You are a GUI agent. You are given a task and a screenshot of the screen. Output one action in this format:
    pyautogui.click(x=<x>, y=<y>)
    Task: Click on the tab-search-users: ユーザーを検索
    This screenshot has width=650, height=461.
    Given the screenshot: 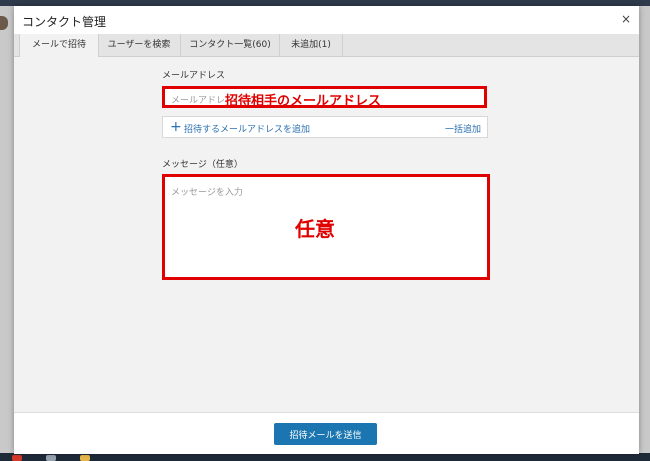 What is the action you would take?
    pyautogui.click(x=139, y=45)
    